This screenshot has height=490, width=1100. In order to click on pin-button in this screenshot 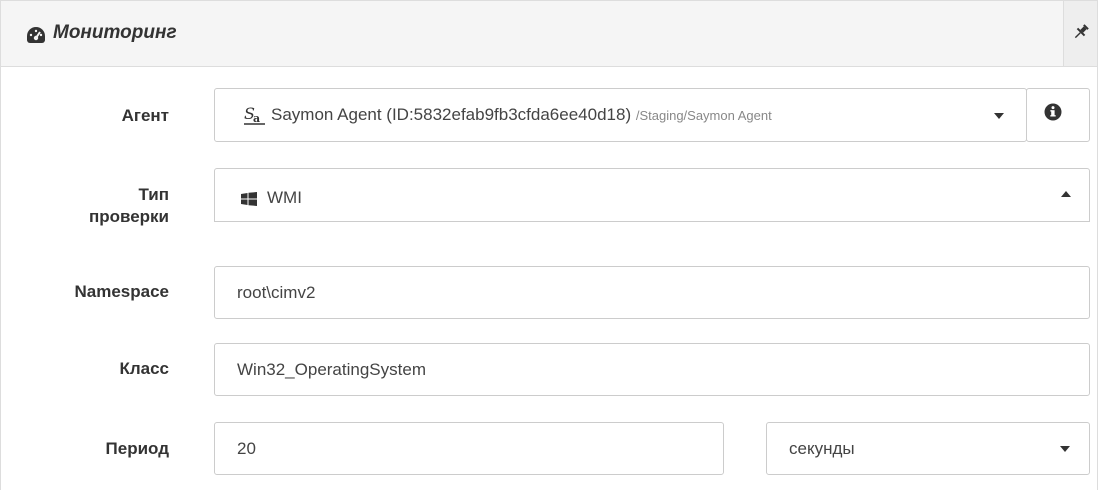, I will do `click(1080, 33)`.